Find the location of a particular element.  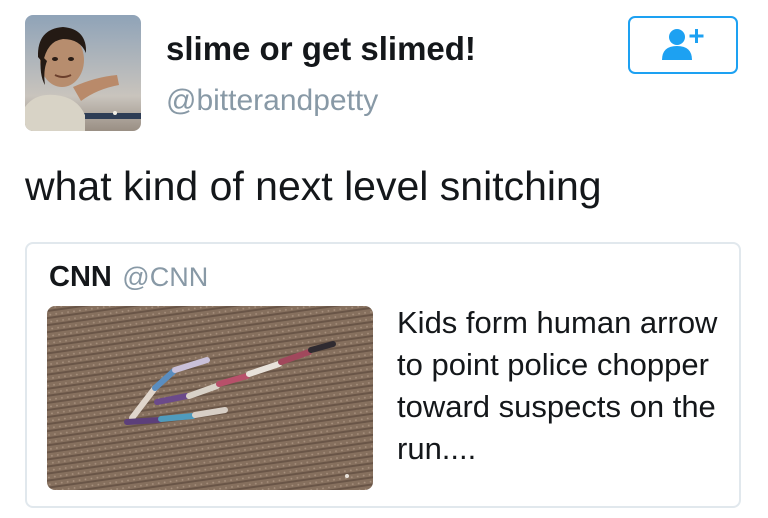

display-name: slime or get slimed! is located at coordinates (321, 49).